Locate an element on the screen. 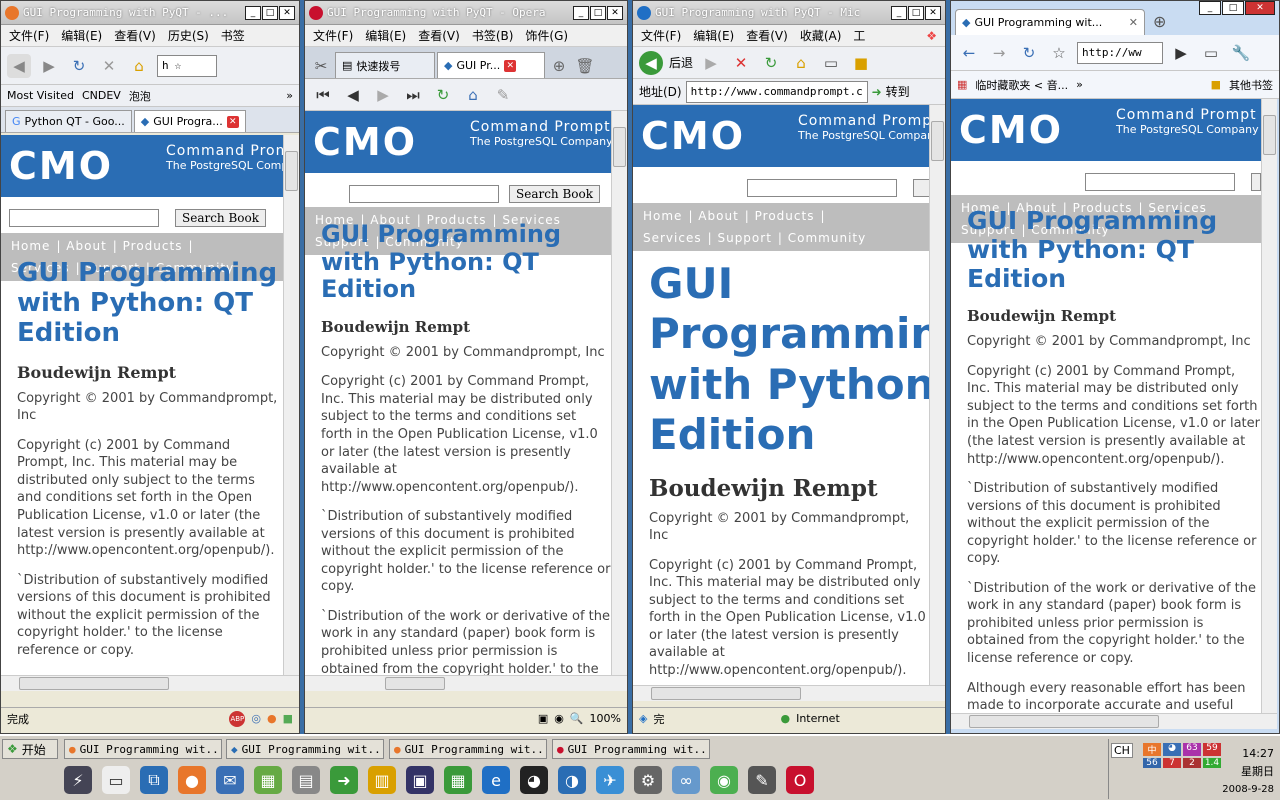 Image resolution: width=1280 pixels, height=800 pixels. star-icon: ☆ is located at coordinates (1059, 53).